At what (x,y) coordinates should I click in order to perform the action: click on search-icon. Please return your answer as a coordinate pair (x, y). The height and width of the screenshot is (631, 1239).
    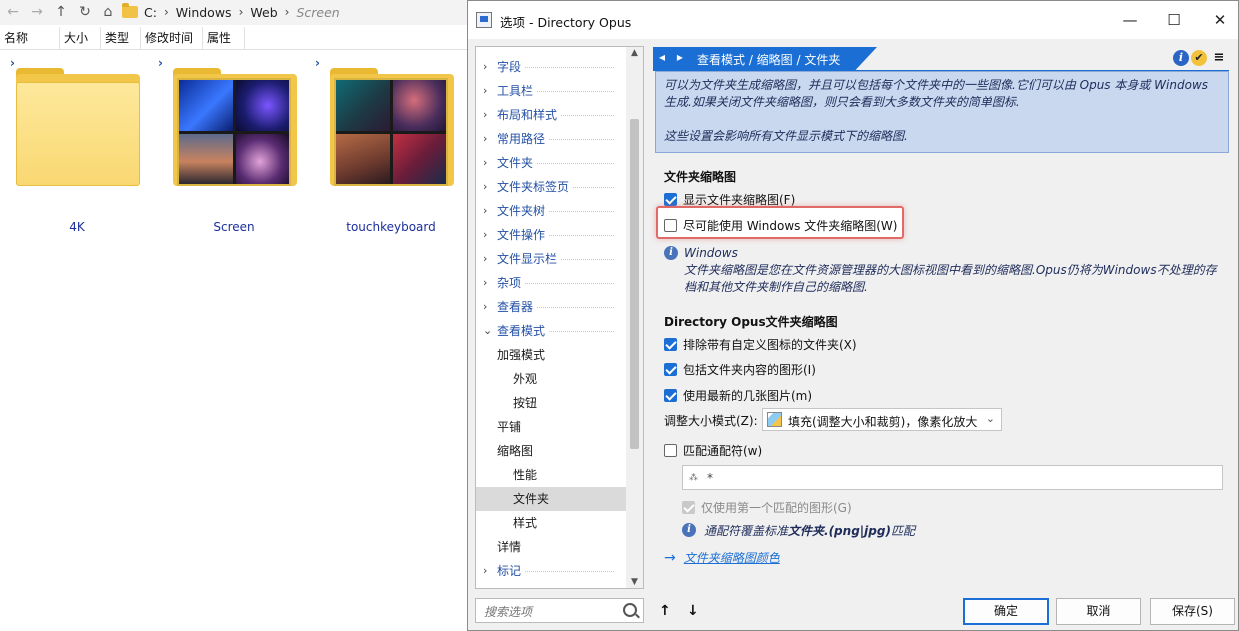
    Looking at the image, I should click on (630, 610).